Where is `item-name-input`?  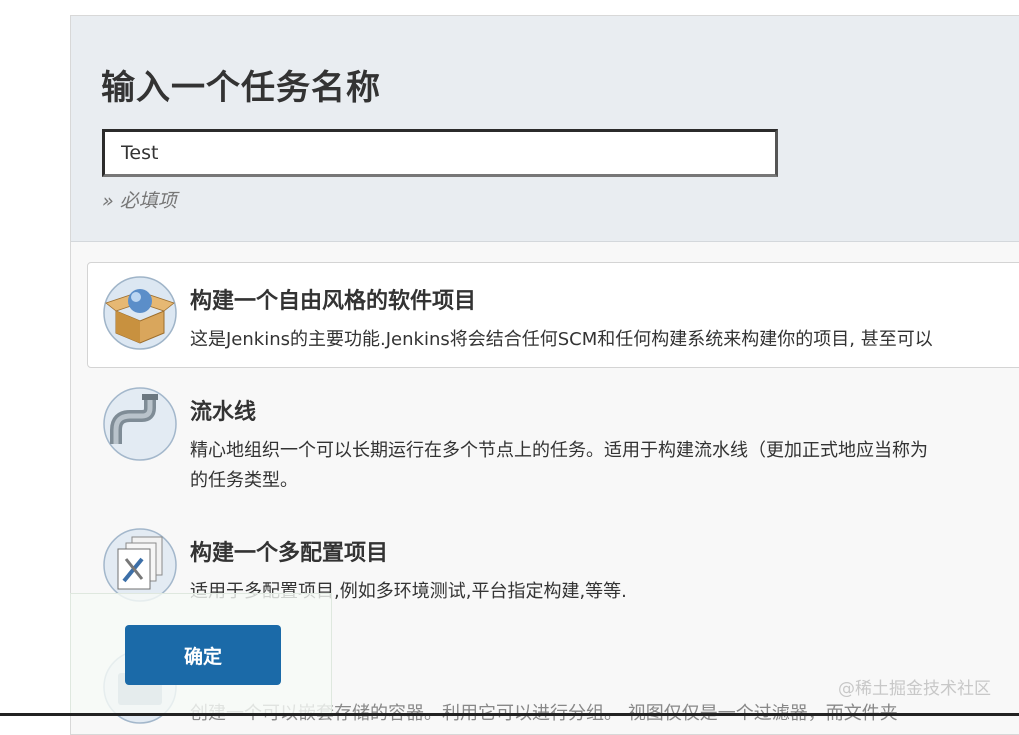
item-name-input is located at coordinates (440, 153).